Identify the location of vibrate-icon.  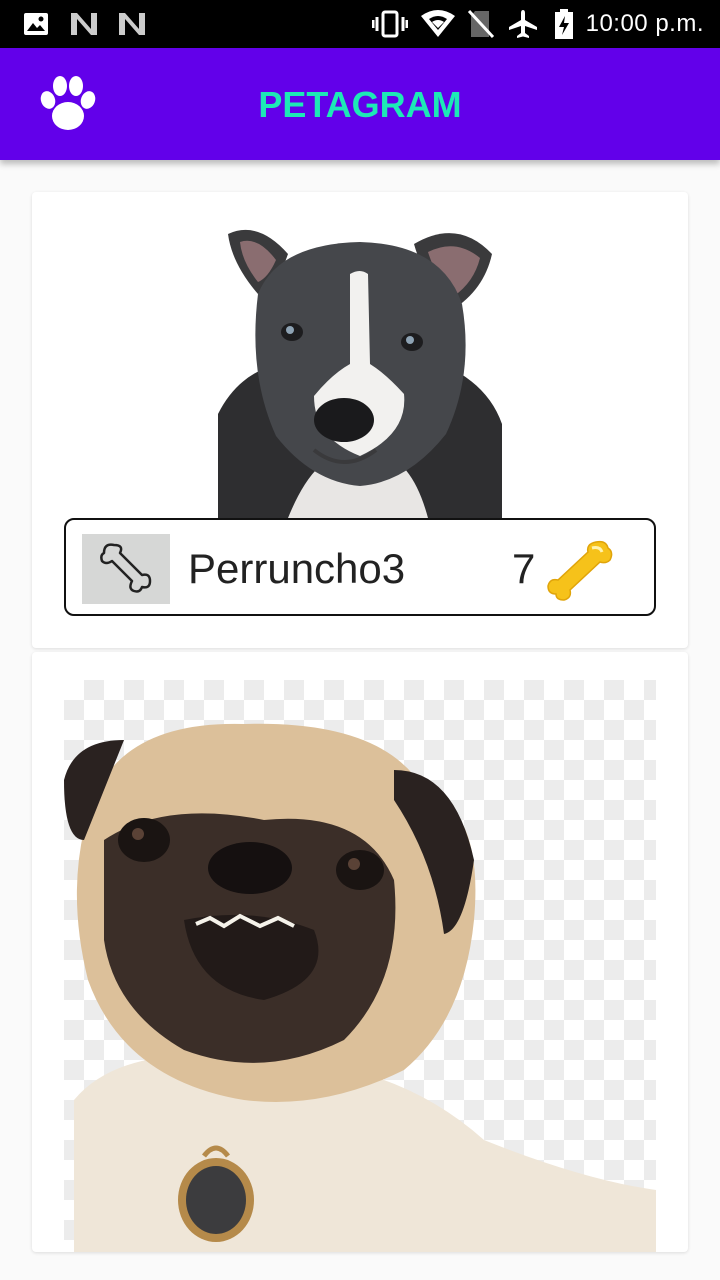
(390, 24).